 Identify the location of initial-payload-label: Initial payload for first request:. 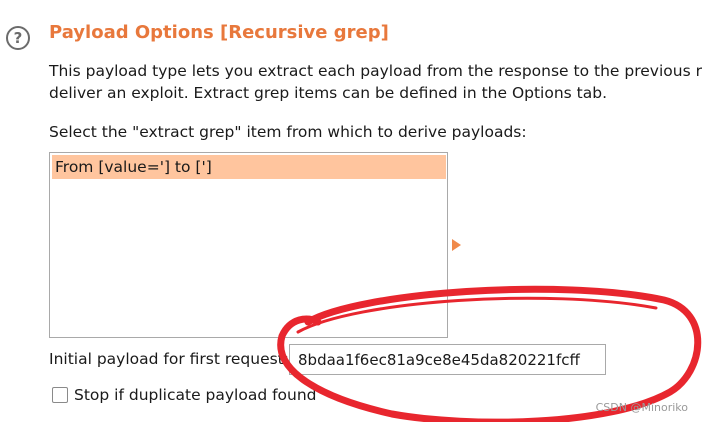
(169, 359).